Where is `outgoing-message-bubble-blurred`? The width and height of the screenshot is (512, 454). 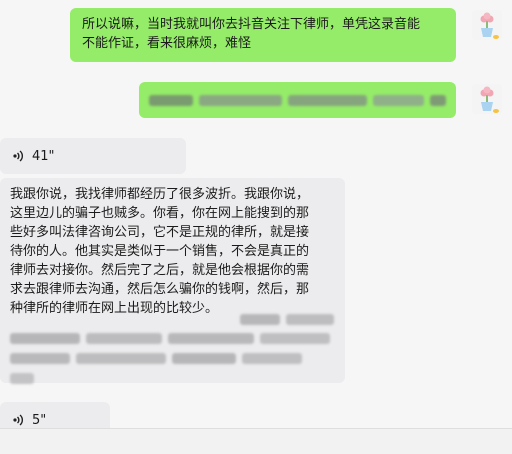 outgoing-message-bubble-blurred is located at coordinates (297, 100).